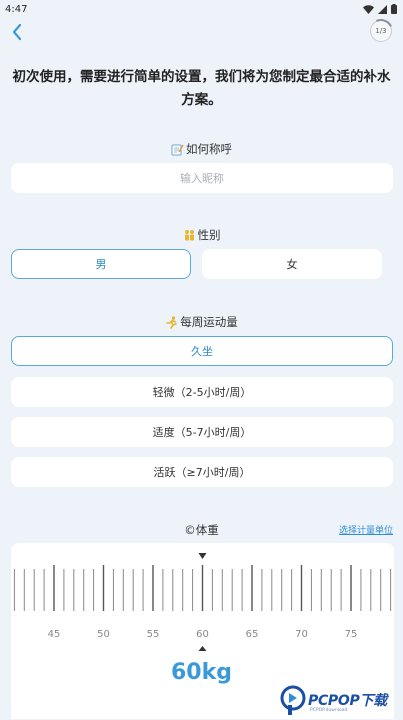  I want to click on intro-line-1: 初次使用，需要进行简单的设置，我们将为您制定最合适的补水, so click(201, 77).